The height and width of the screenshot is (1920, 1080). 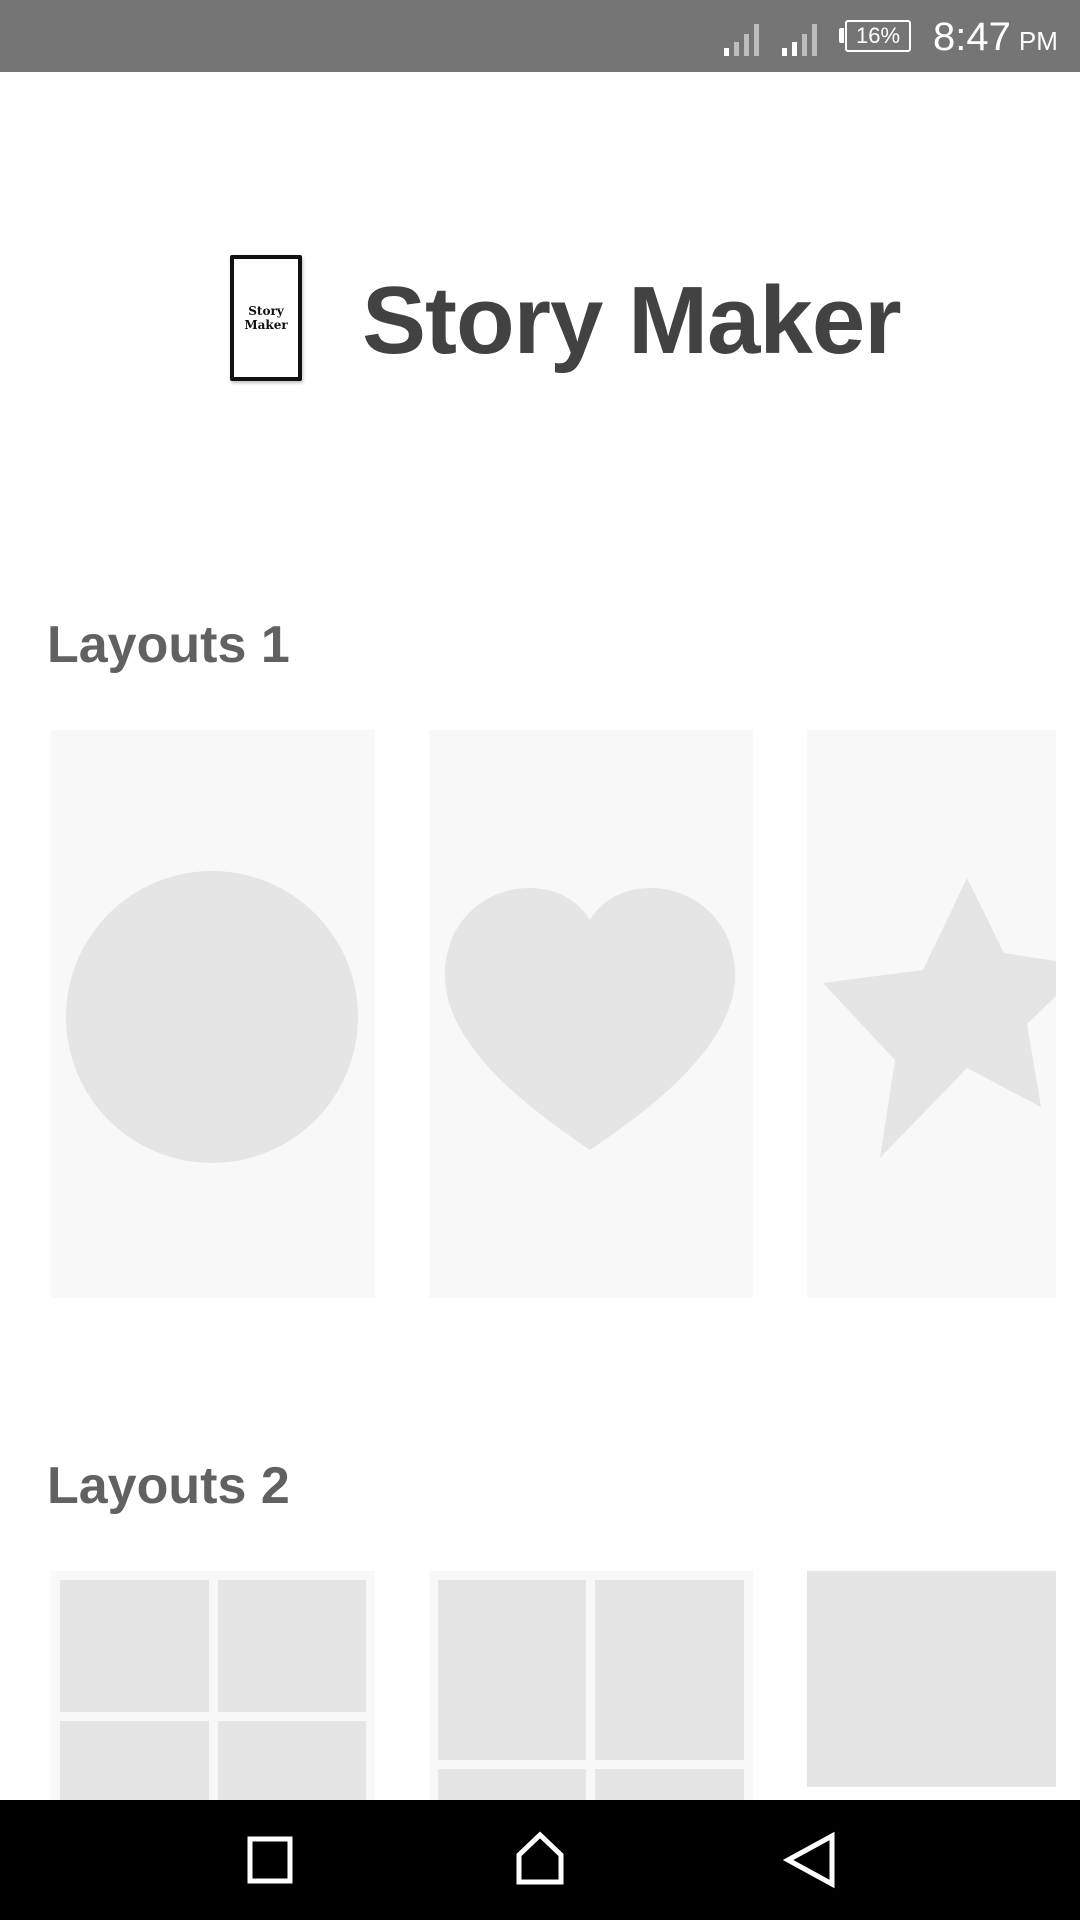 What do you see at coordinates (591, 1691) in the screenshot?
I see `layout-card-grid-2x2-tall` at bounding box center [591, 1691].